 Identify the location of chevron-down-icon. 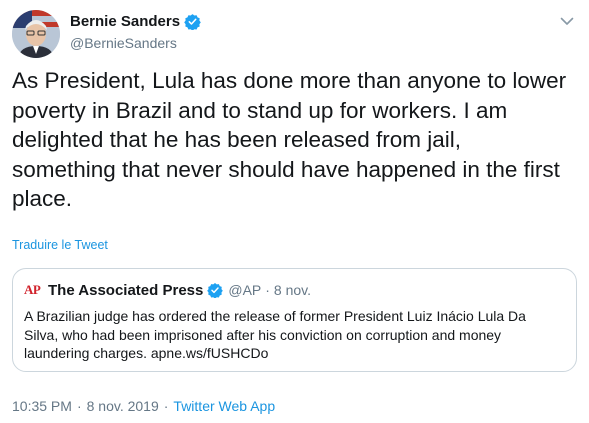
(567, 21).